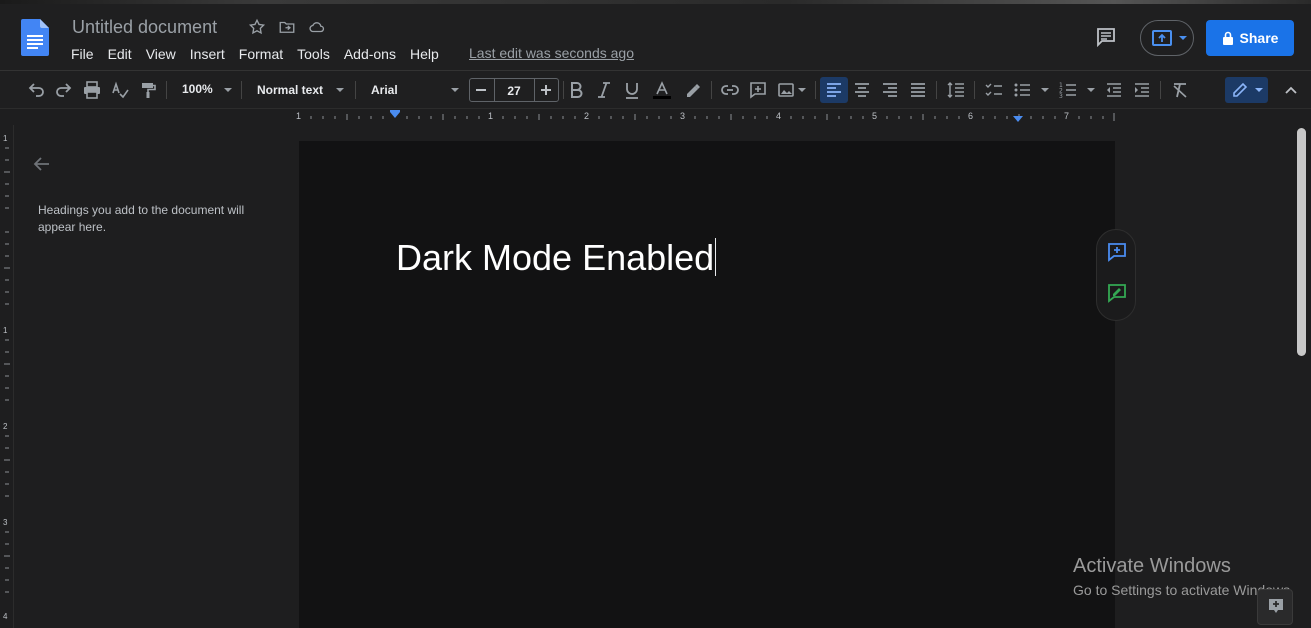 The height and width of the screenshot is (628, 1311). Describe the element at coordinates (1142, 90) in the screenshot. I see `increase-indent-icon` at that location.